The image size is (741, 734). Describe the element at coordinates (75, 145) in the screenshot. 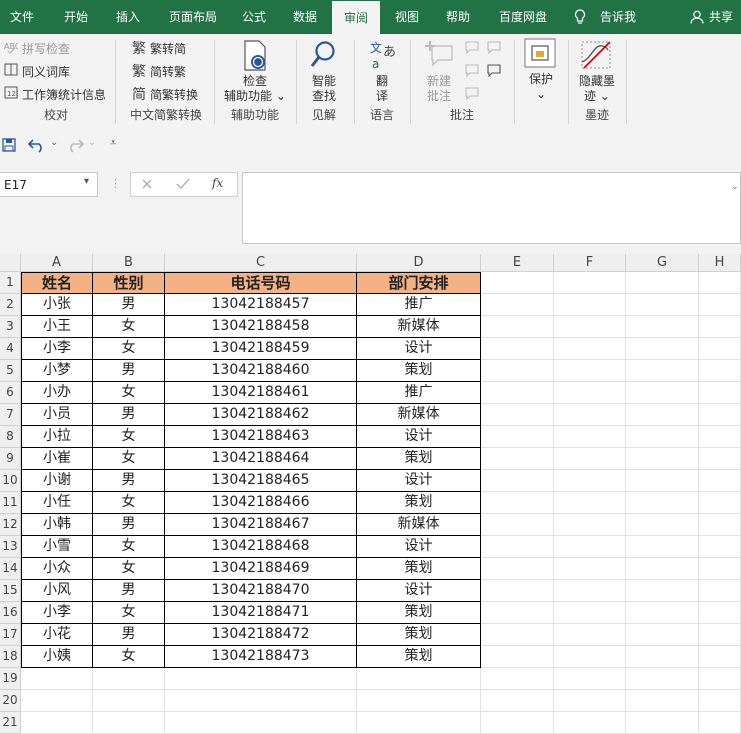

I see `redo-icon` at that location.